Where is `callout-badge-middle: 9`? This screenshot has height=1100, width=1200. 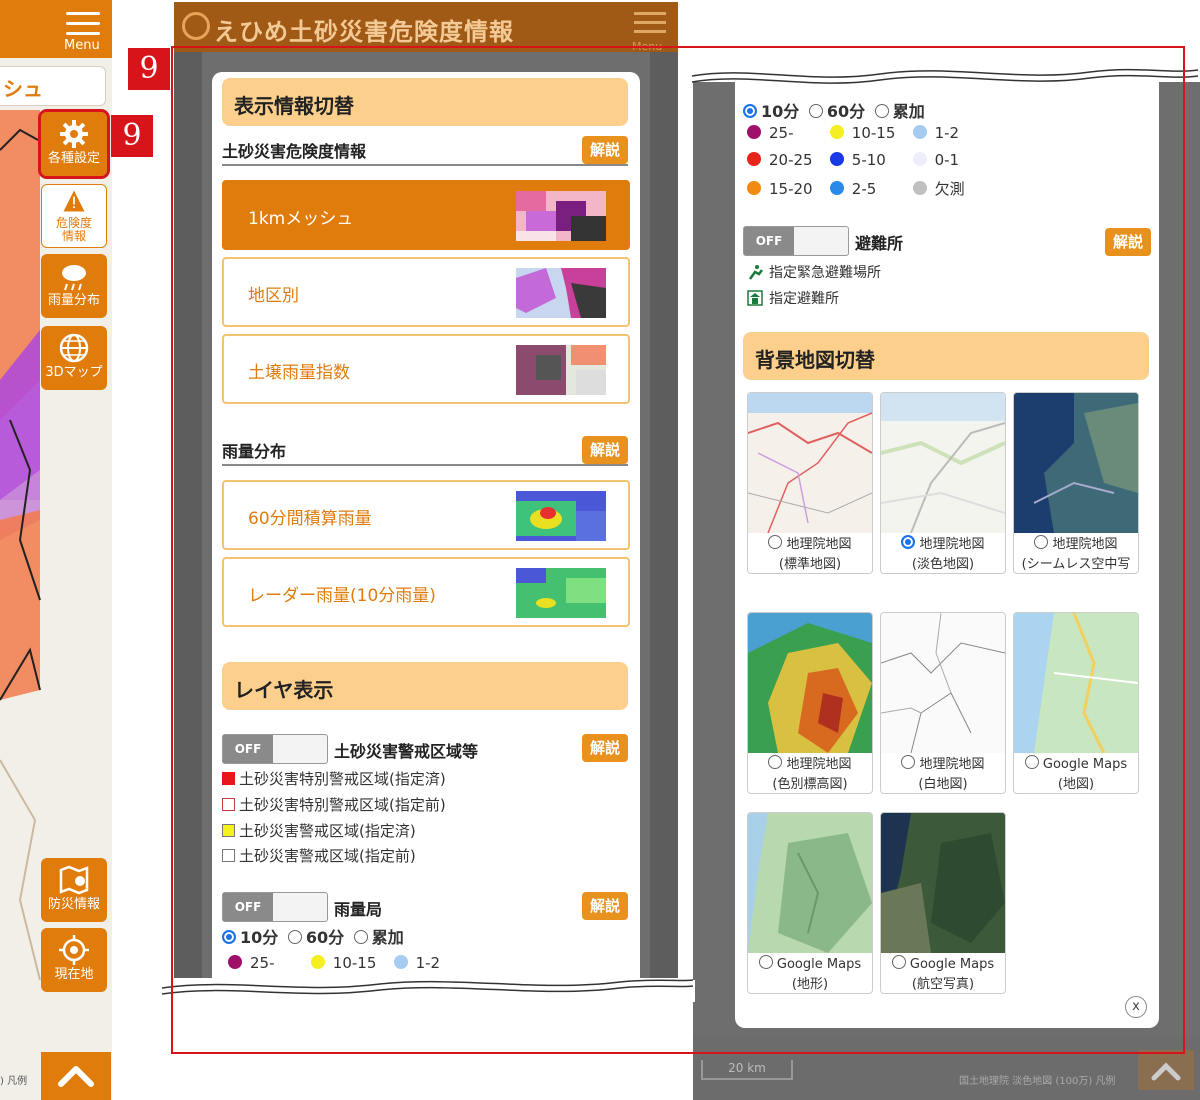 callout-badge-middle: 9 is located at coordinates (149, 69).